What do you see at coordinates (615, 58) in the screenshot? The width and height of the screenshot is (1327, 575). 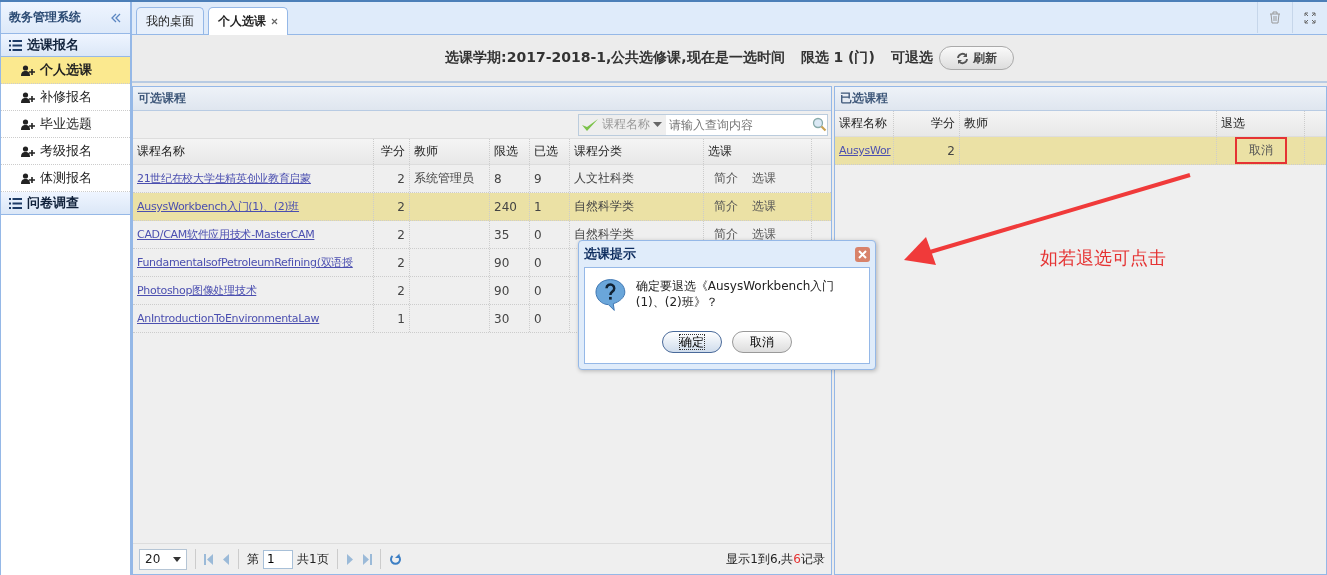 I see `term-info: 选课学期:2017-2018-1,公共选修课,现在是一选时间` at bounding box center [615, 58].